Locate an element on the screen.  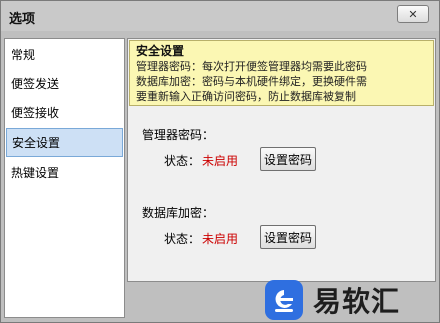
sidebar-item-note-send: 便签发送 is located at coordinates (64, 84).